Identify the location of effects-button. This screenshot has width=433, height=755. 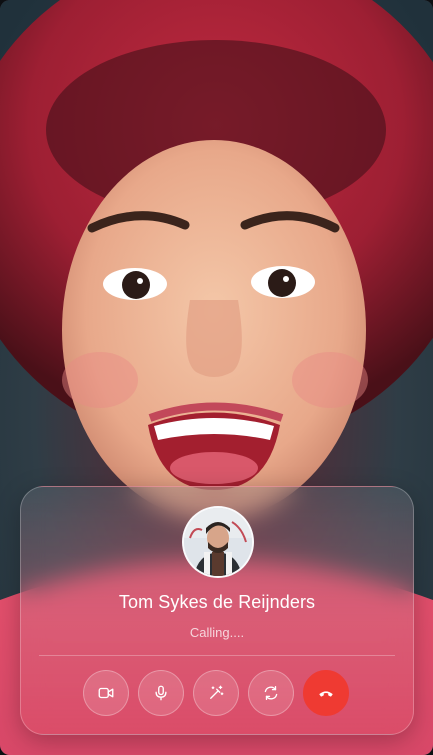
(216, 693).